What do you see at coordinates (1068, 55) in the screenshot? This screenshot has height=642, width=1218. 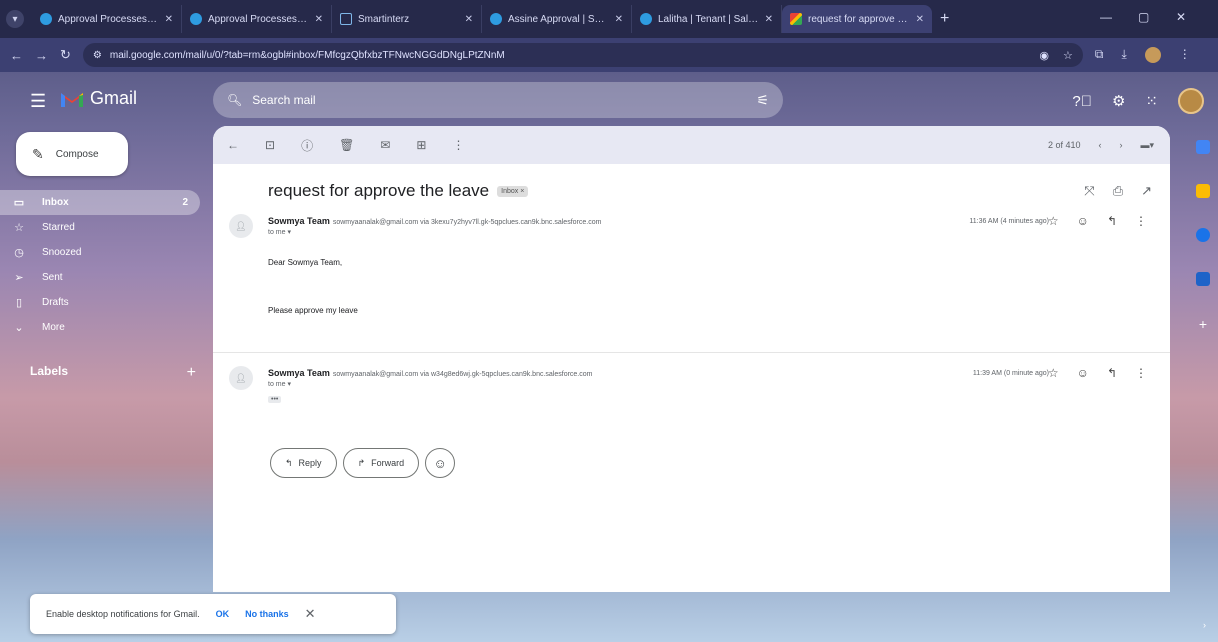 I see `bookmark-star-icon: ☆` at bounding box center [1068, 55].